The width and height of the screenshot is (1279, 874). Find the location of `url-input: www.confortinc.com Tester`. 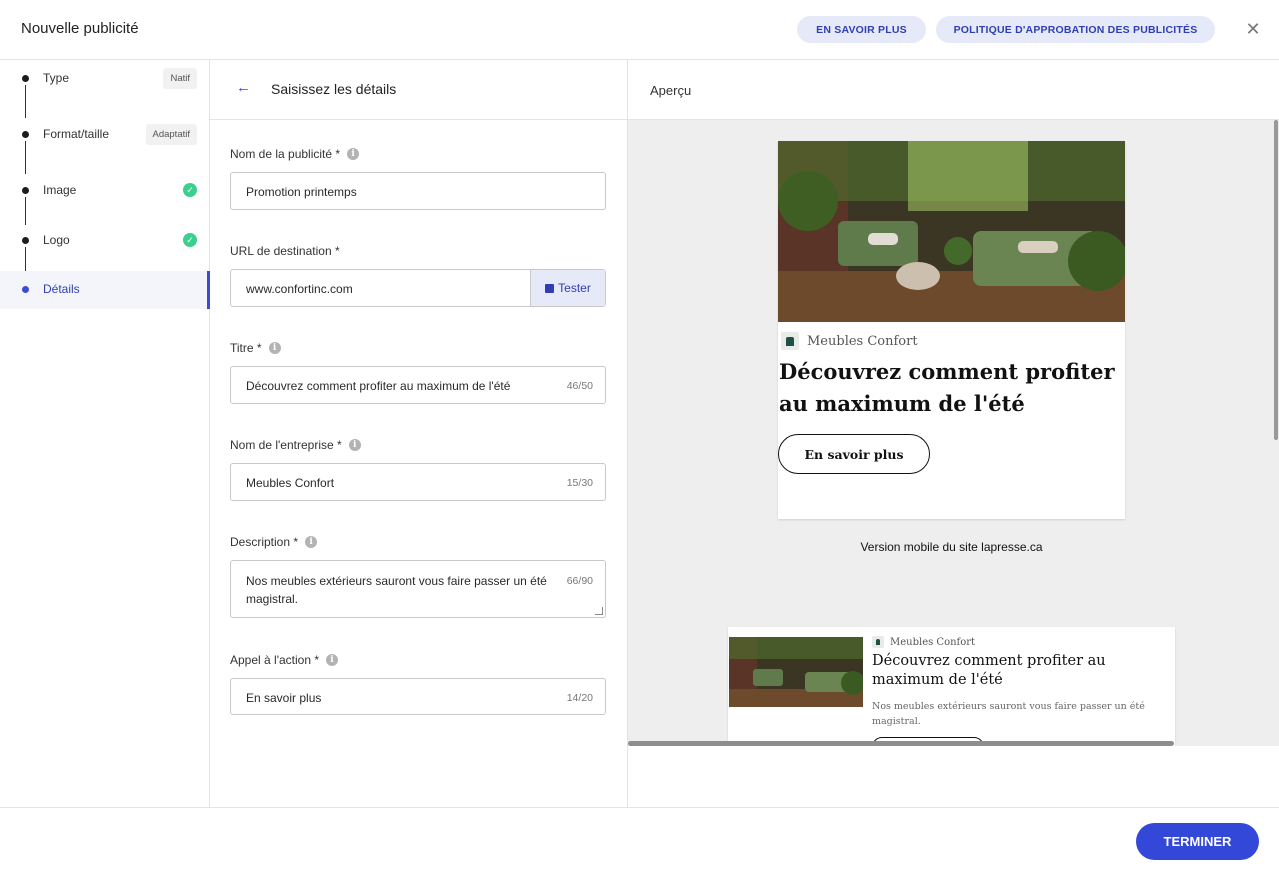

url-input: www.confortinc.com Tester is located at coordinates (418, 288).